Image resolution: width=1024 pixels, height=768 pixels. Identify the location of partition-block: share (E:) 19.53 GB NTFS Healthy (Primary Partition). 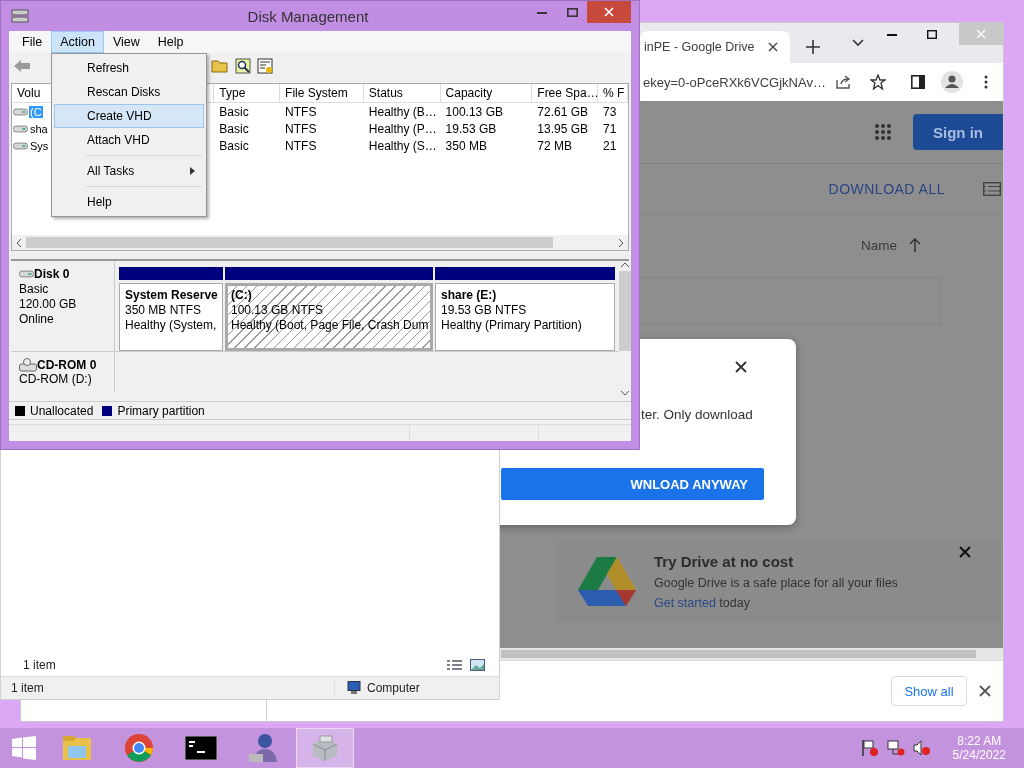
(525, 316).